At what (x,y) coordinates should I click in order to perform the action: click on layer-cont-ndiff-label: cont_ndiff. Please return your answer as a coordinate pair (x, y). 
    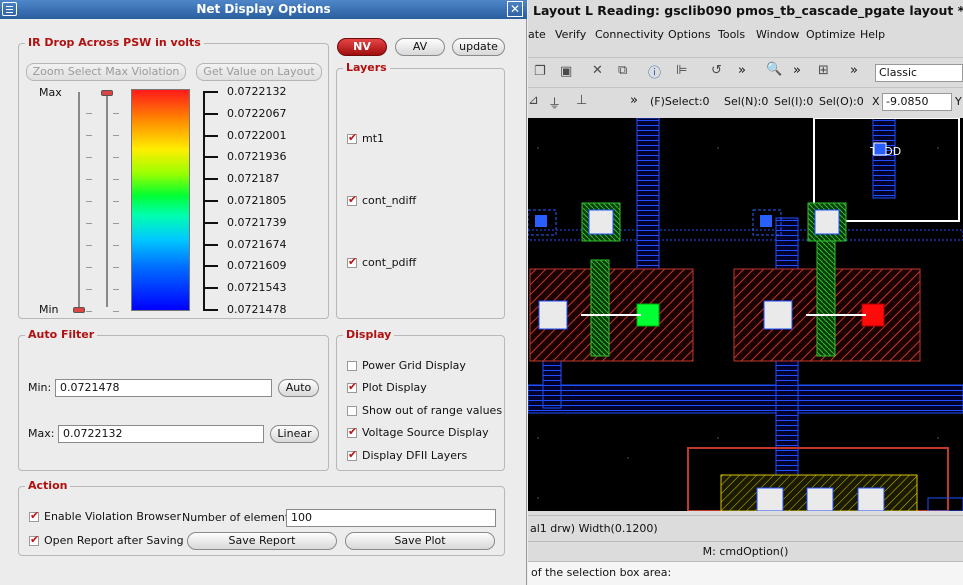
    Looking at the image, I should click on (389, 200).